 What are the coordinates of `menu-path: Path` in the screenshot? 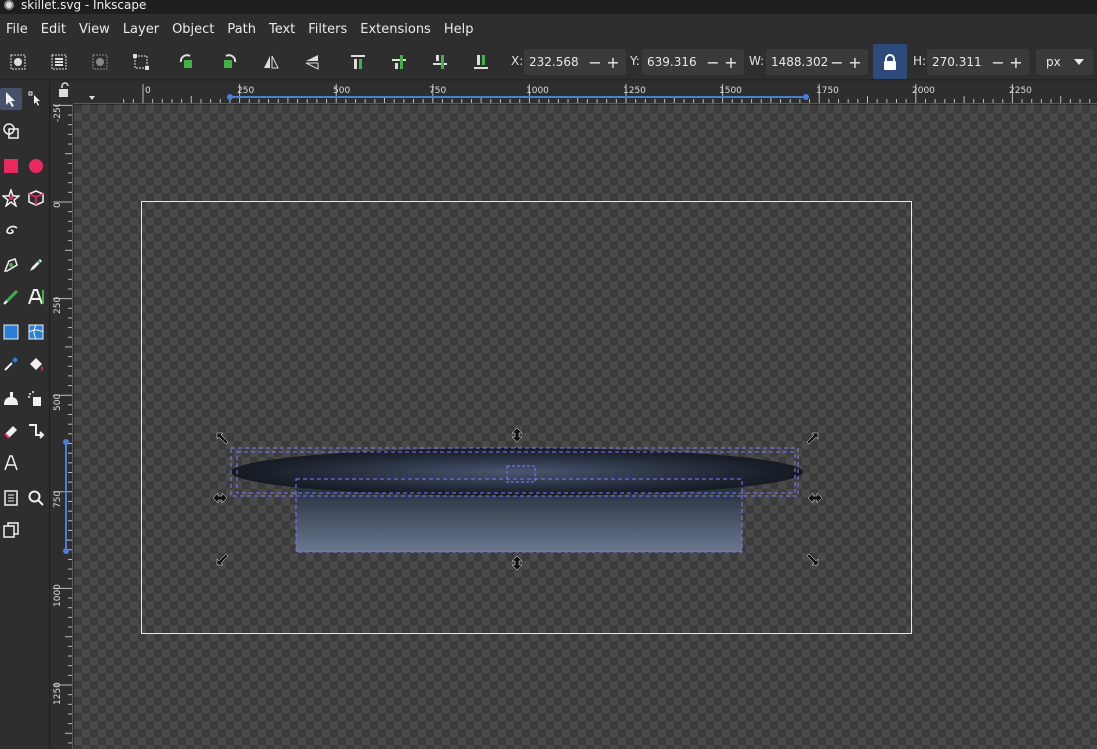 It's located at (242, 29).